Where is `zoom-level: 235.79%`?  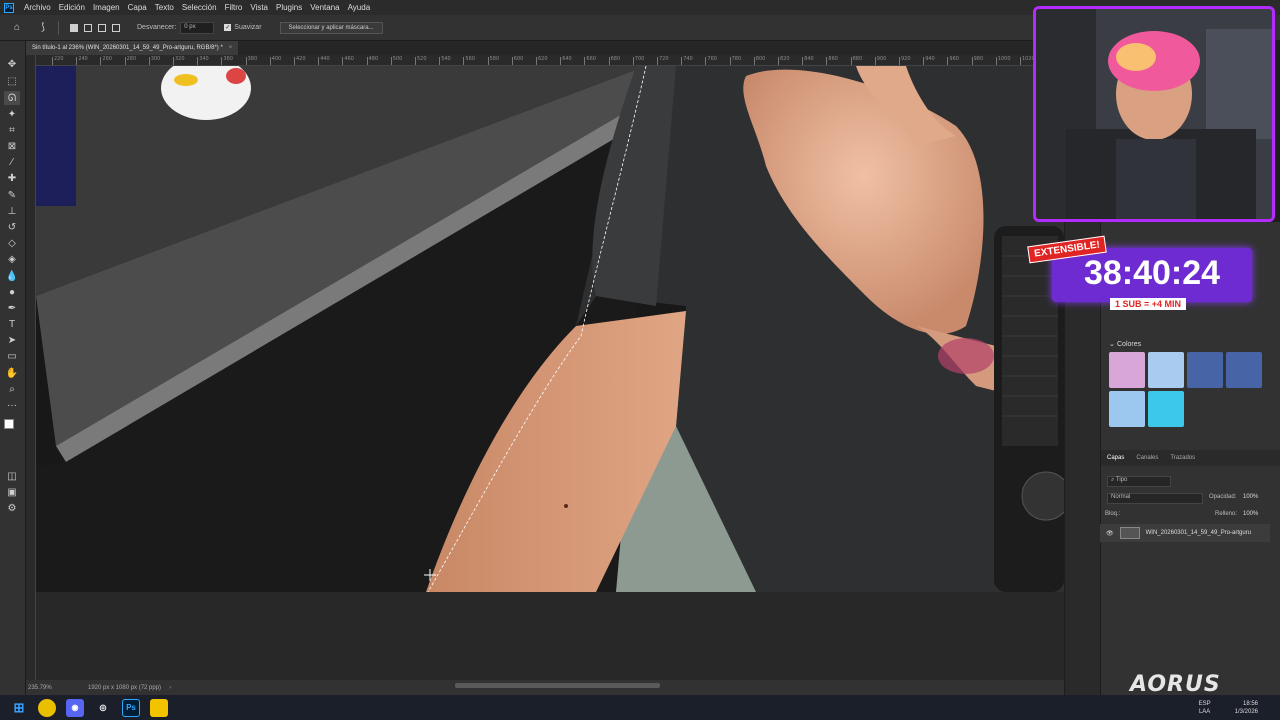 zoom-level: 235.79% is located at coordinates (52, 688).